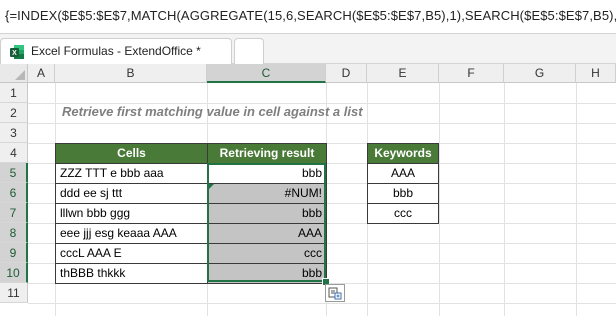 The width and height of the screenshot is (616, 316). I want to click on row-header-2: 2, so click(14, 113).